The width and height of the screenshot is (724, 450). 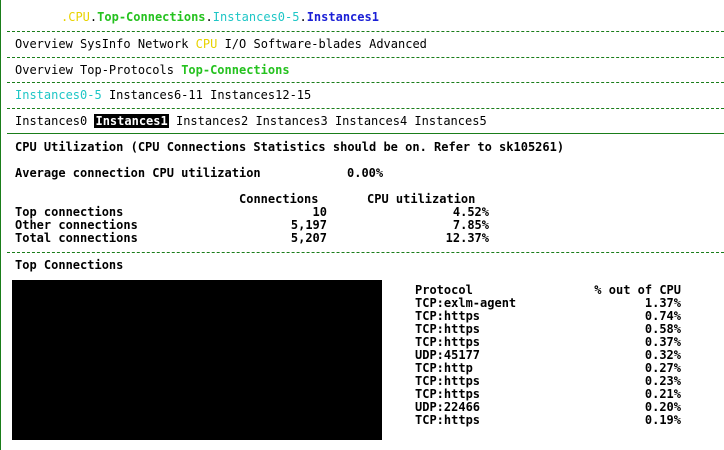 What do you see at coordinates (58, 95) in the screenshot?
I see `tab-instances0-5: Instances0-5` at bounding box center [58, 95].